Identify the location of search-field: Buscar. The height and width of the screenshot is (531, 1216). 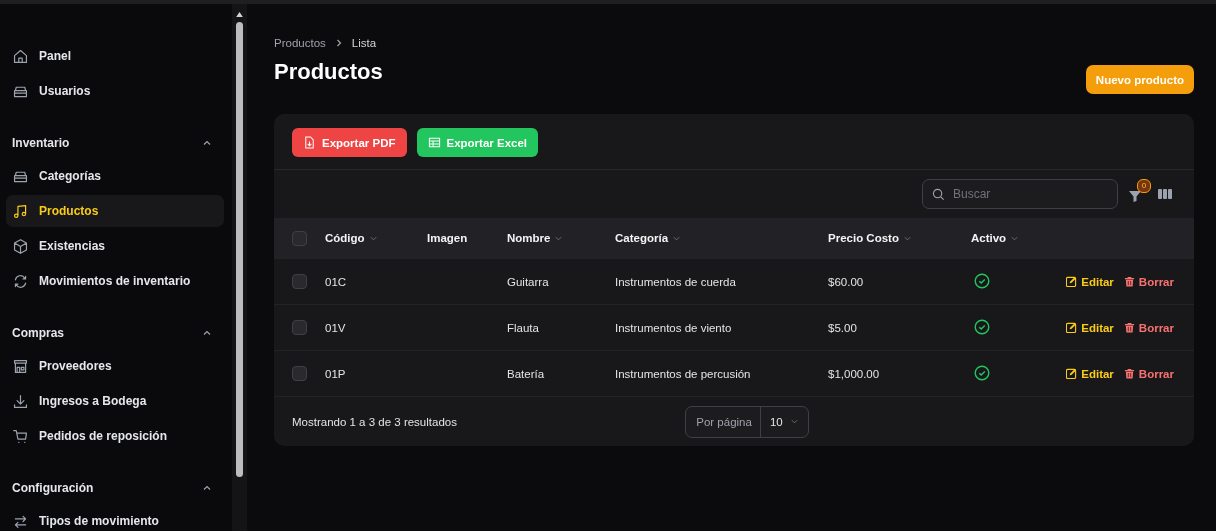
(1020, 194).